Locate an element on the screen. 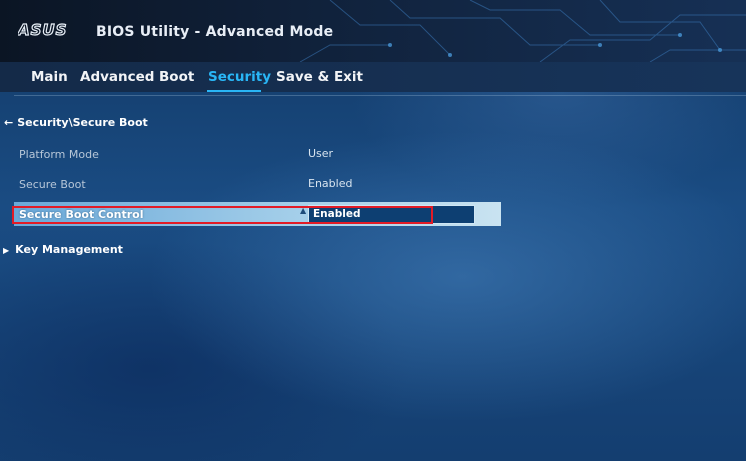 The image size is (746, 461). breadcrumb: ← Security\Secure Boot is located at coordinates (76, 122).